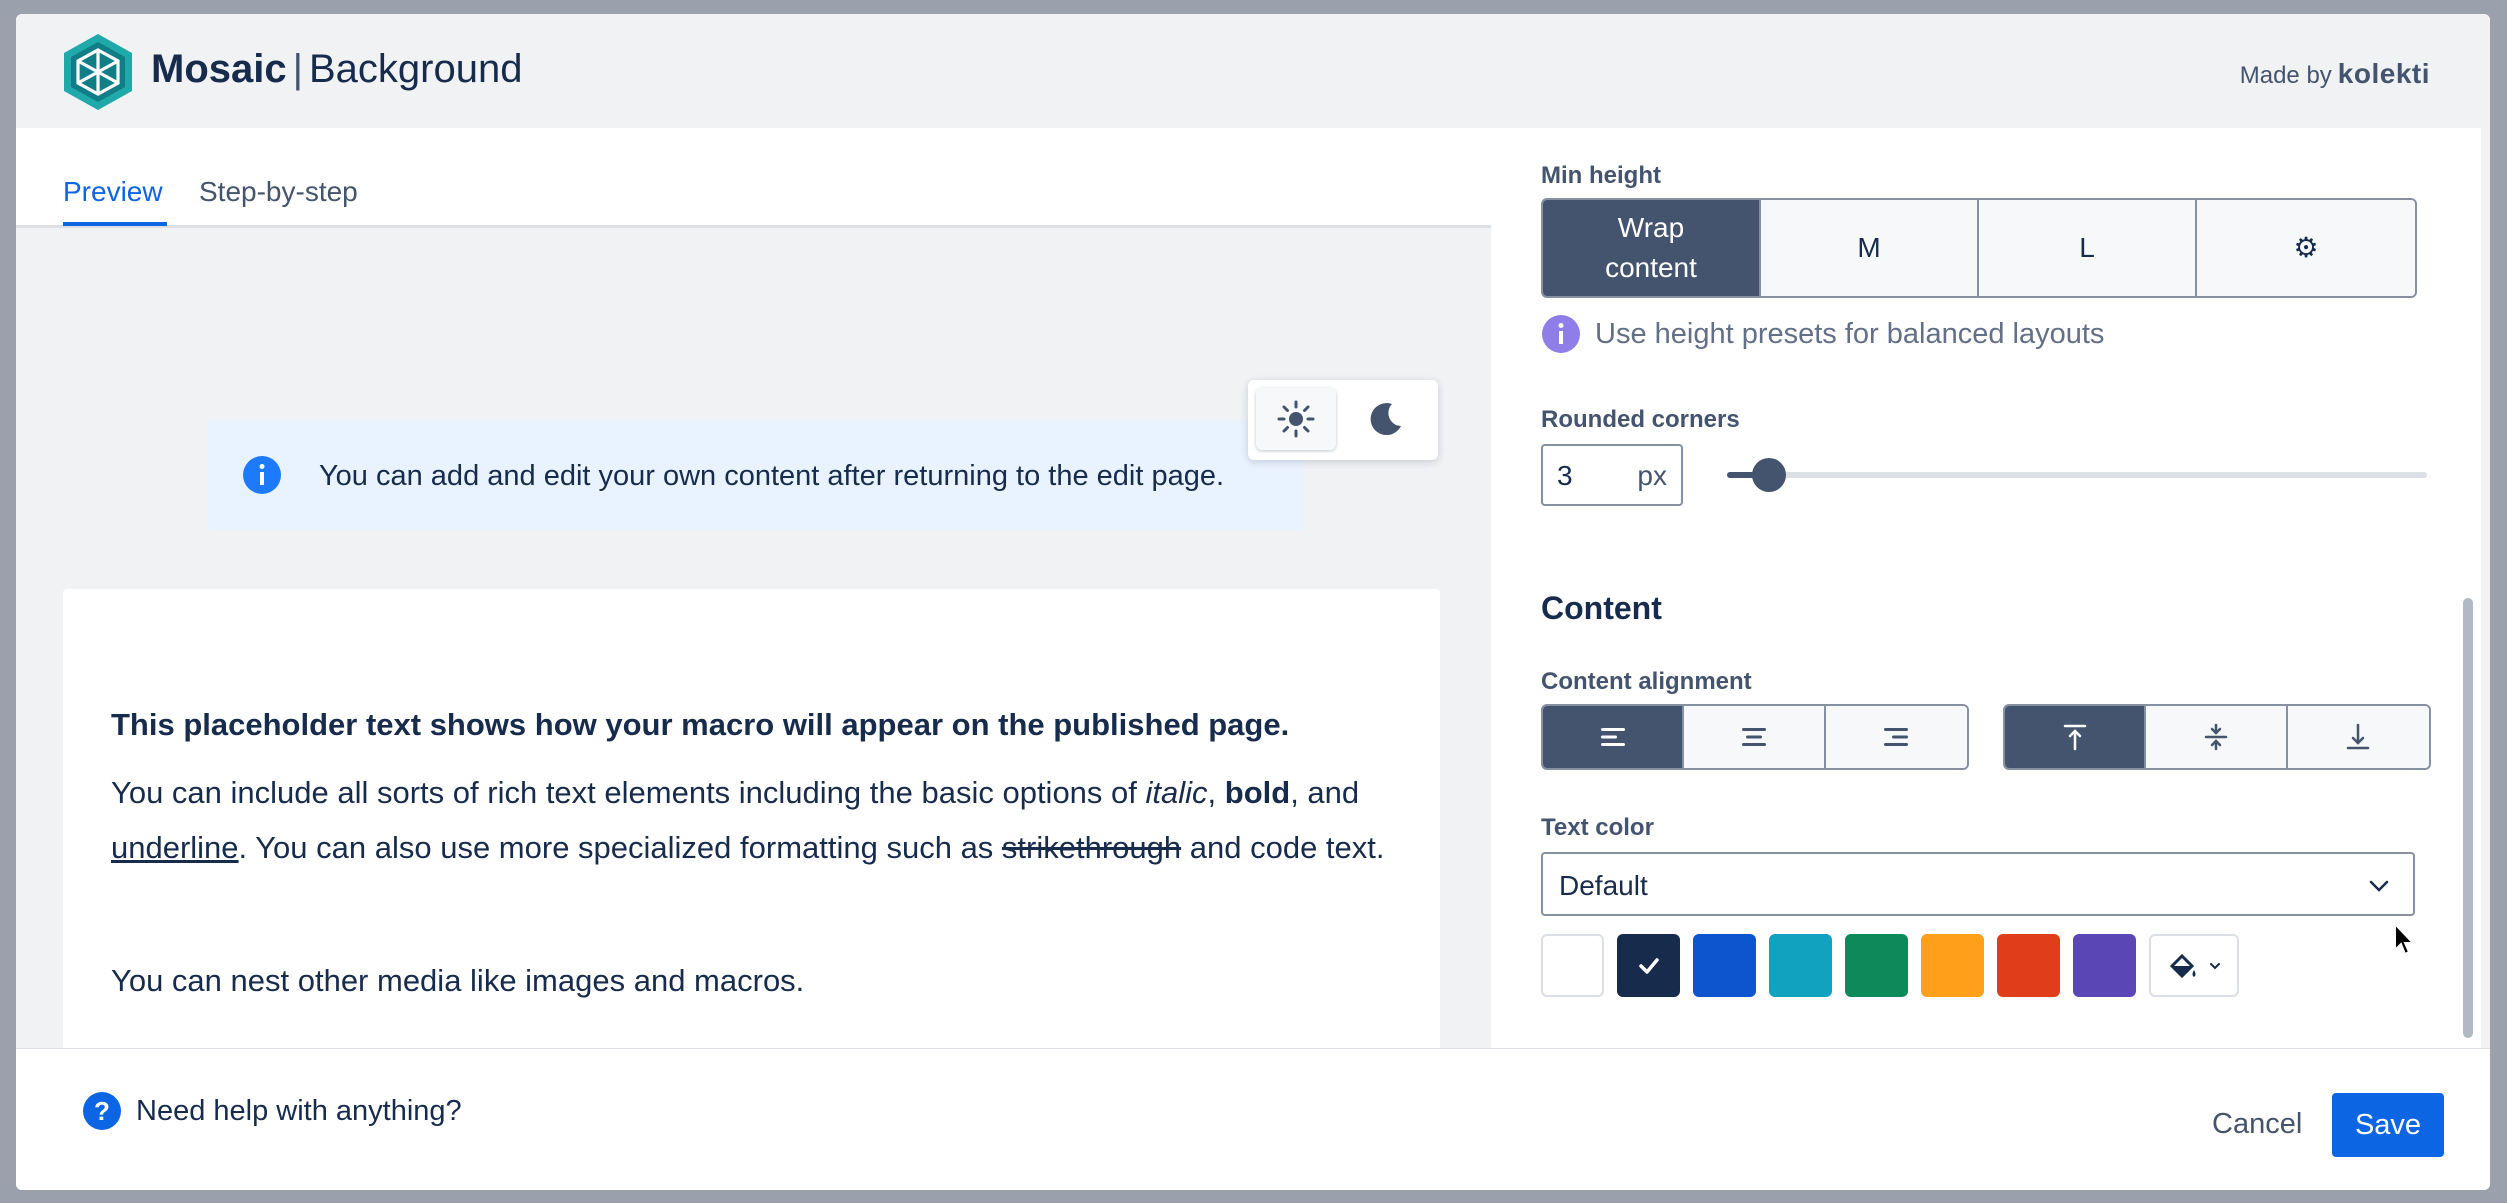 This screenshot has height=1203, width=2507. I want to click on align-middle-icon, so click(2216, 737).